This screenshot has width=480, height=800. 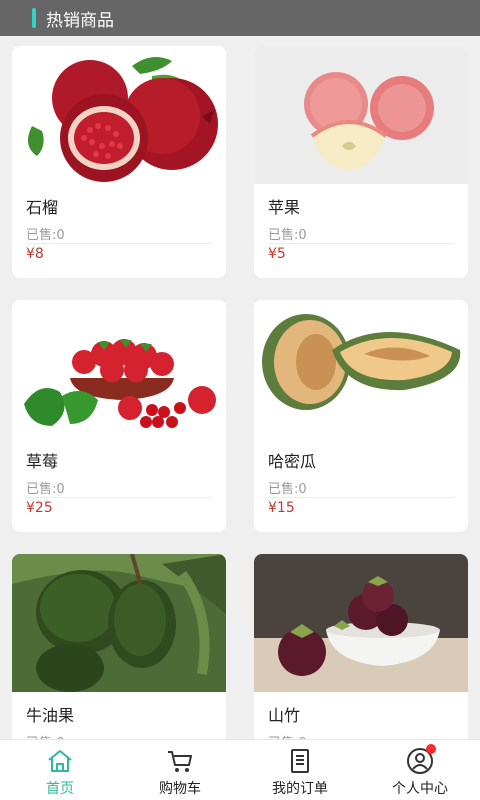 What do you see at coordinates (119, 369) in the screenshot?
I see `strawberry-image` at bounding box center [119, 369].